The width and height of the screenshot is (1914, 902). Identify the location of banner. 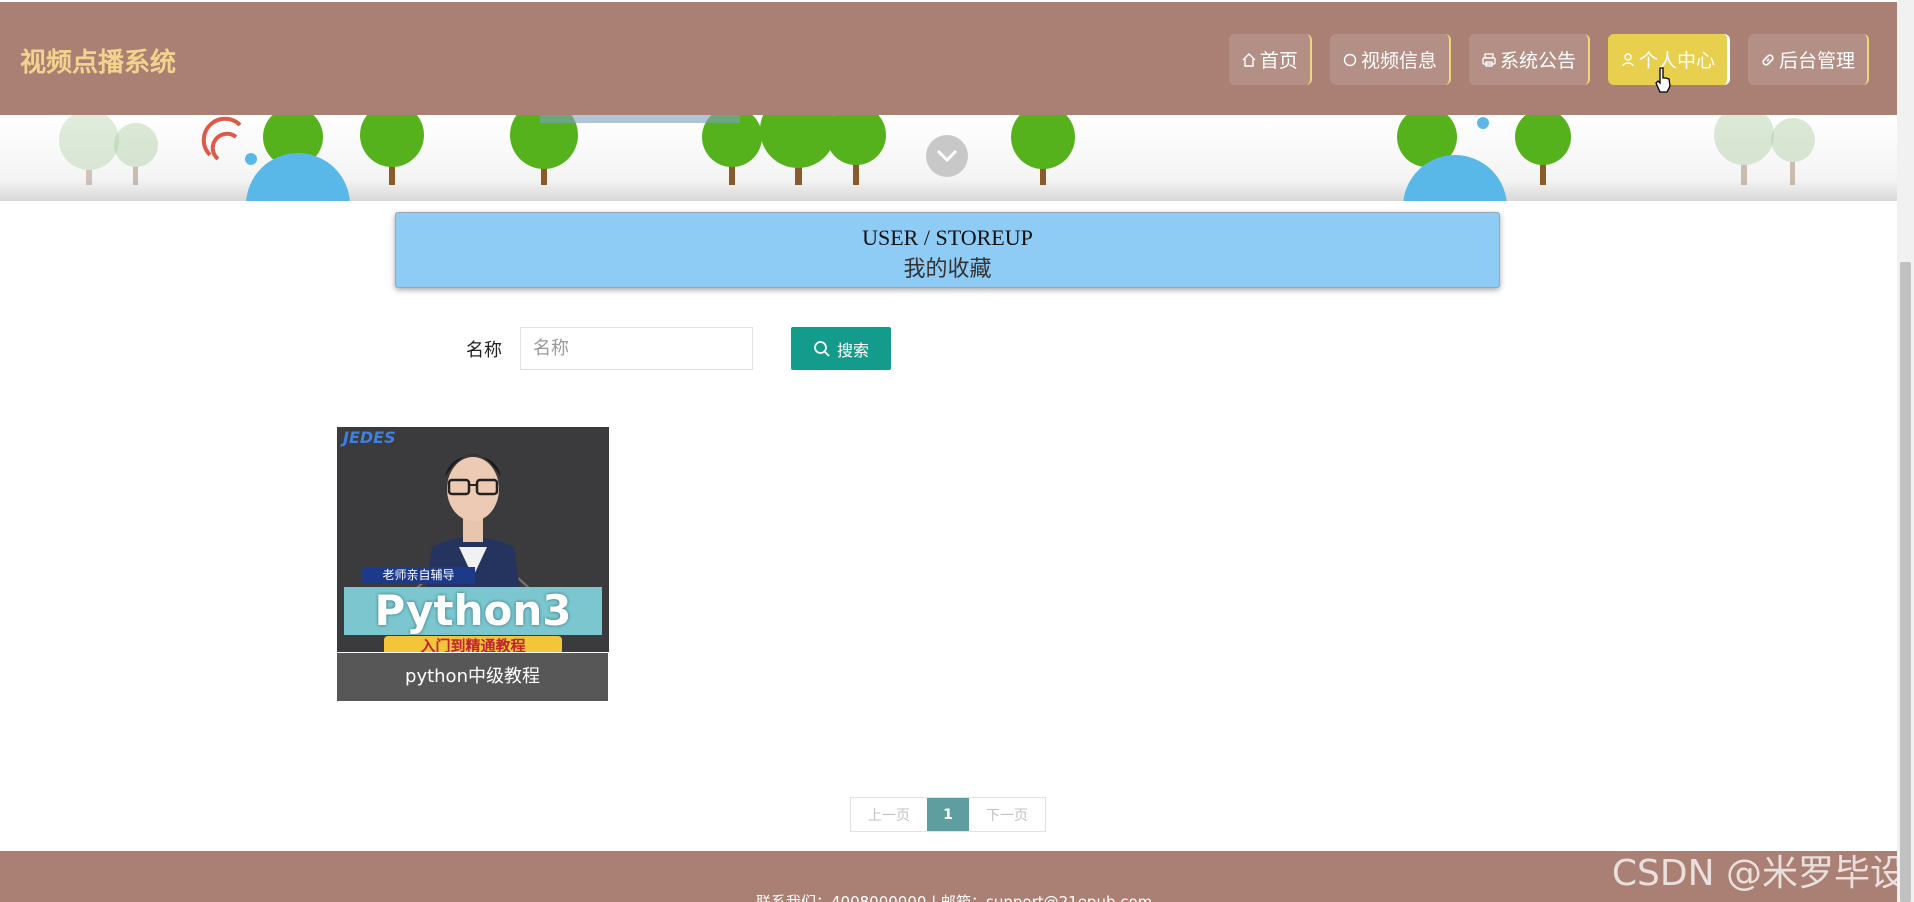
(948, 158).